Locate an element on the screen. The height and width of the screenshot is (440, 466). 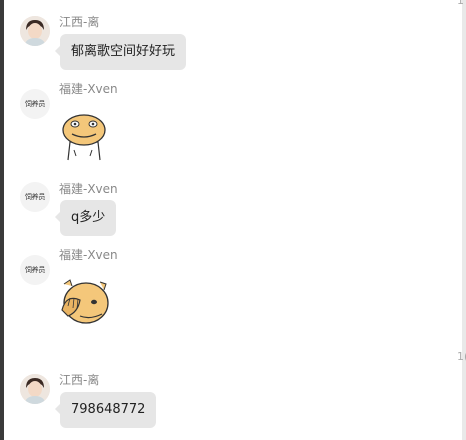
cartoon-face-sticker-icon is located at coordinates (84, 136).